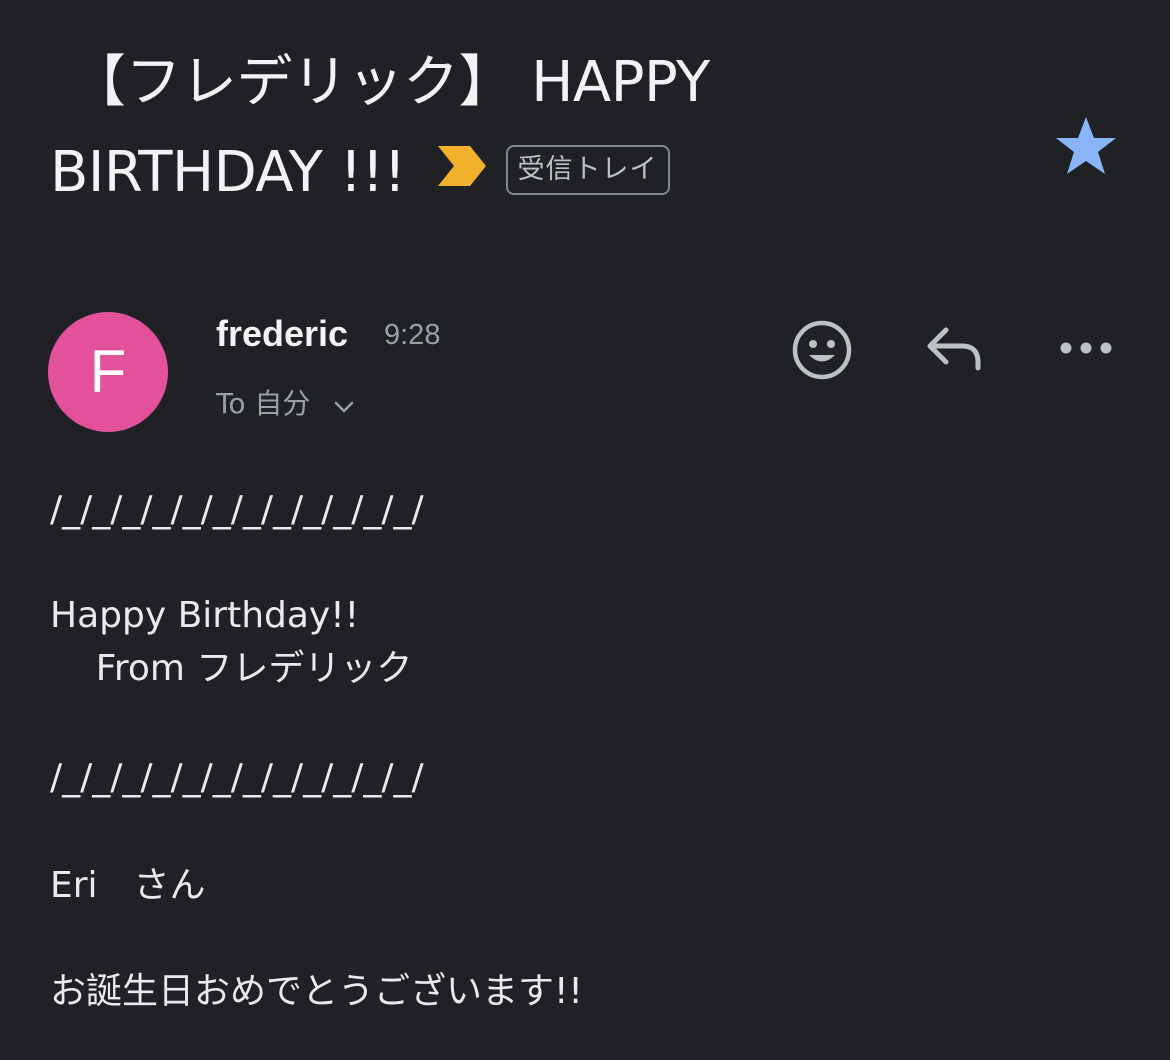  What do you see at coordinates (205, 615) in the screenshot?
I see `greeting-text: Happy Birthday!!` at bounding box center [205, 615].